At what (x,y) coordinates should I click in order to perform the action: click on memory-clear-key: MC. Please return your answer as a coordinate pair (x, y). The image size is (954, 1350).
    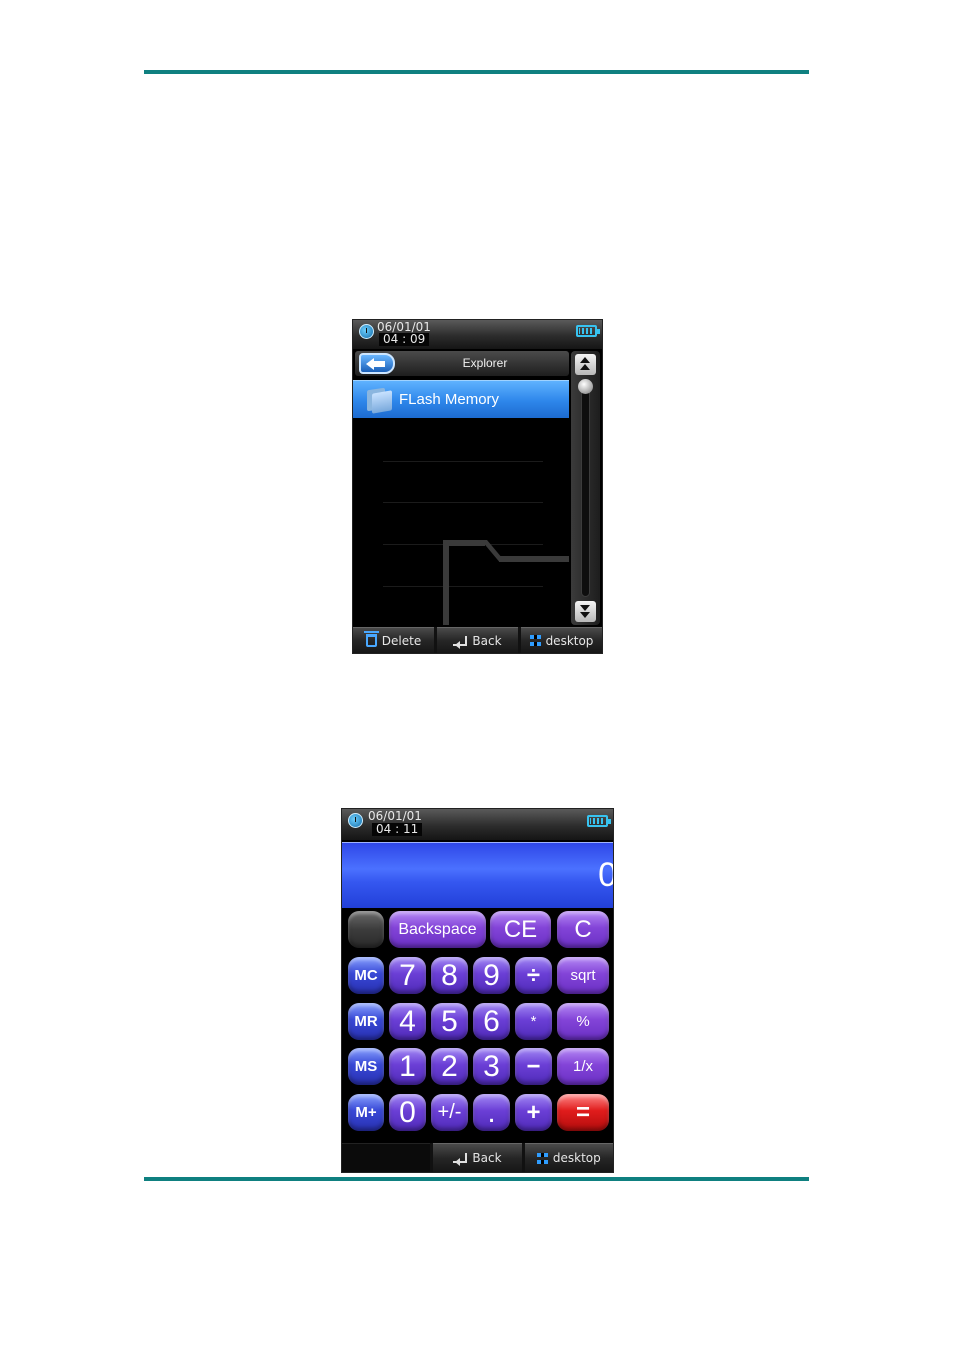
    Looking at the image, I should click on (366, 975).